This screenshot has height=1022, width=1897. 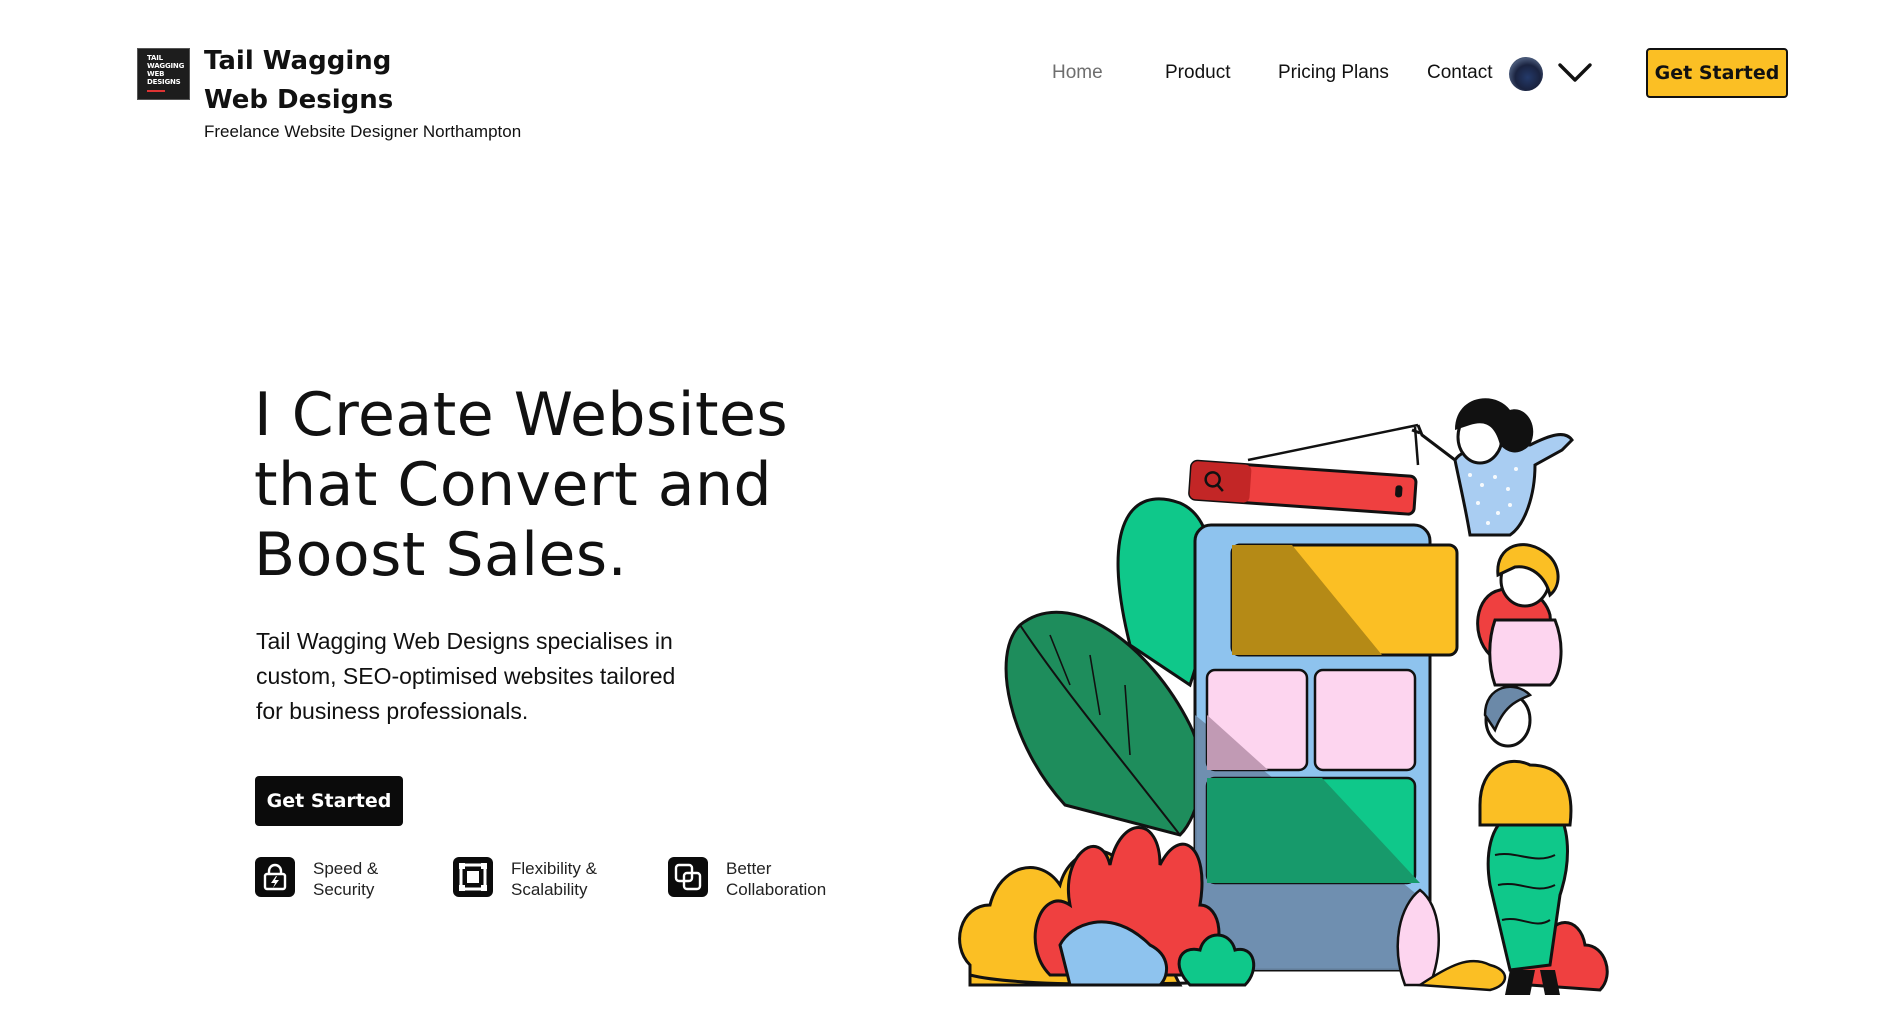 What do you see at coordinates (1459, 73) in the screenshot?
I see `nav-contact-link: Contact` at bounding box center [1459, 73].